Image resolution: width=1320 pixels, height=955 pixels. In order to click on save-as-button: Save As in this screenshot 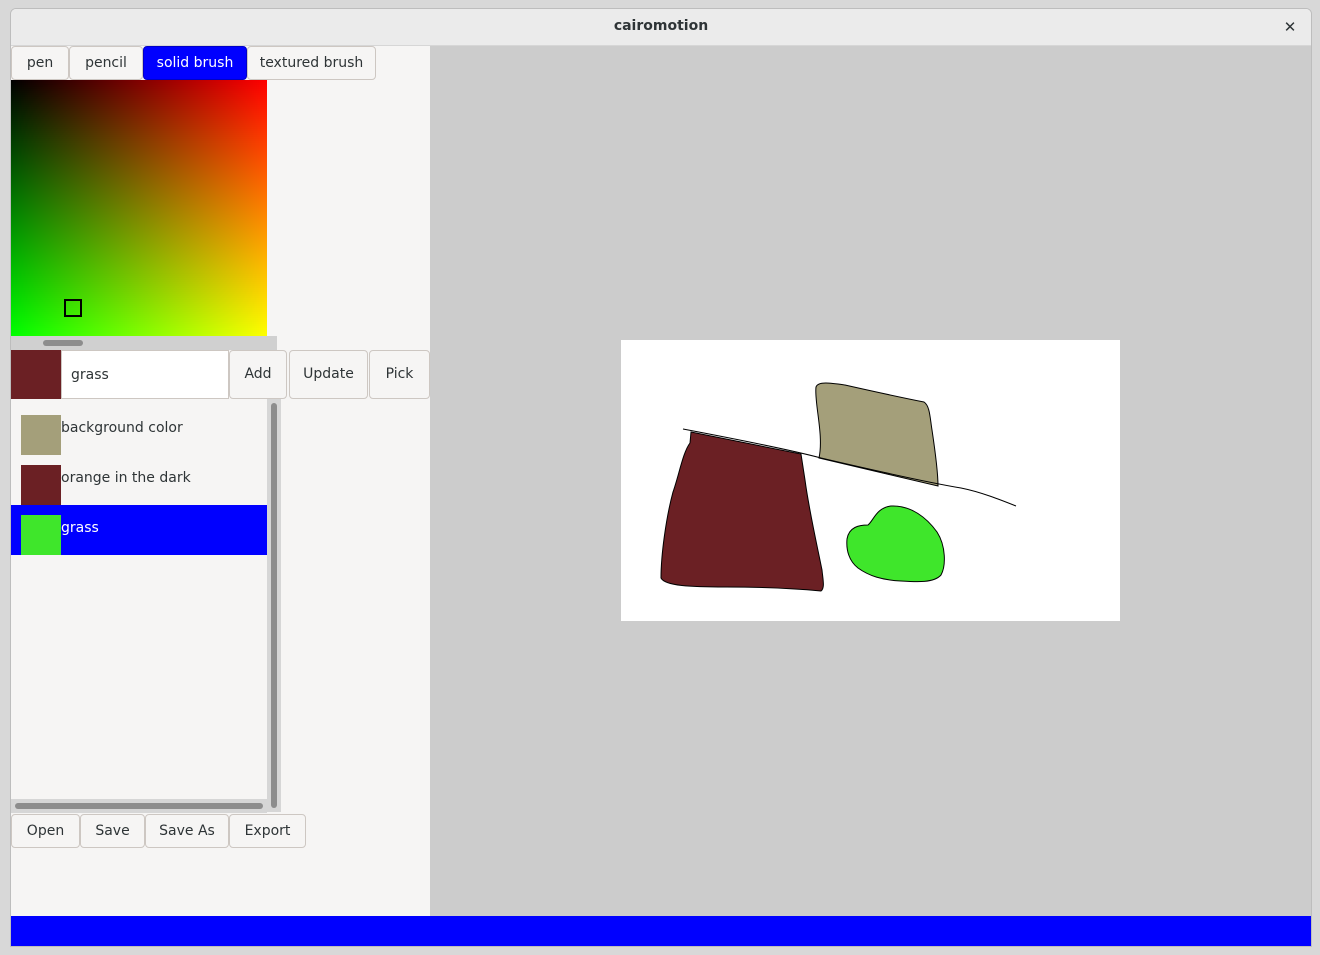, I will do `click(187, 831)`.